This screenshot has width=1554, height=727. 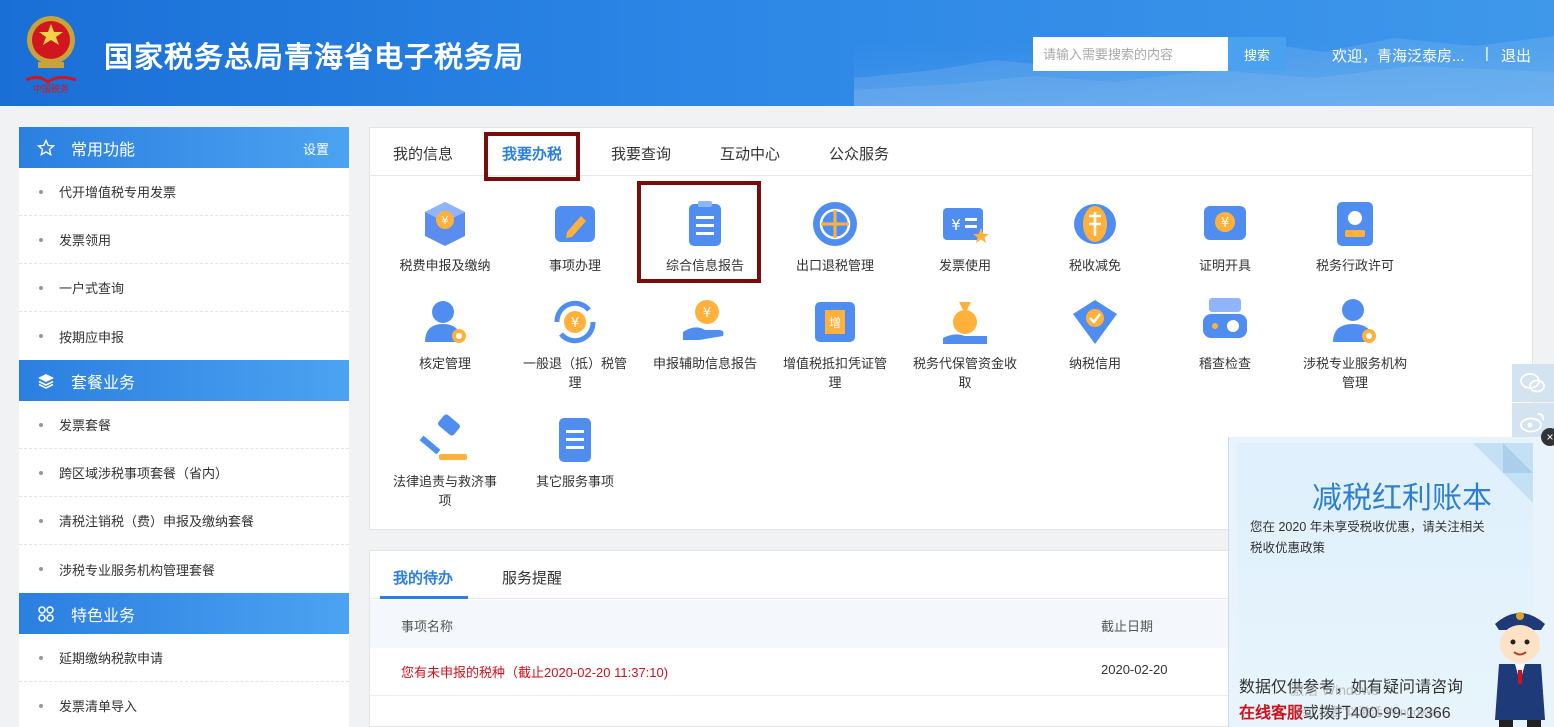 What do you see at coordinates (532, 577) in the screenshot?
I see `tab-service-reminder: 服务提醒` at bounding box center [532, 577].